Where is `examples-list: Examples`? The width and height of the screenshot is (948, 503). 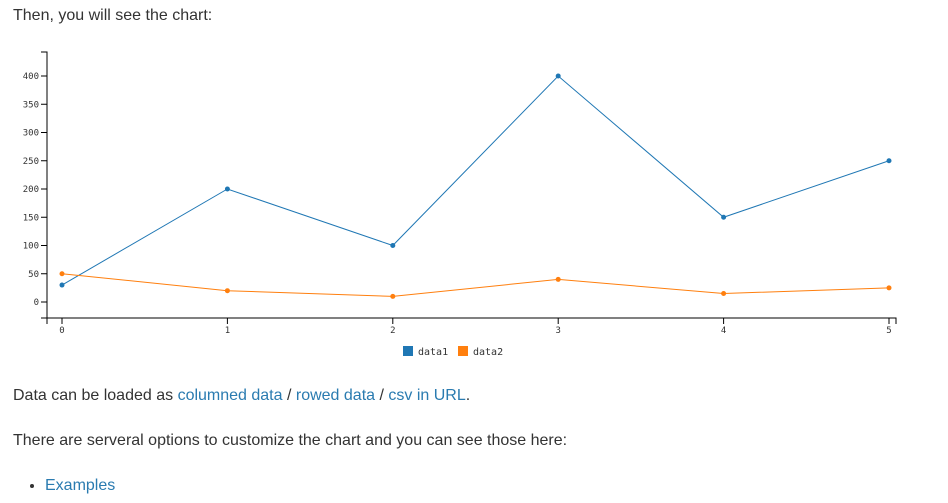
examples-list: Examples is located at coordinates (57, 486).